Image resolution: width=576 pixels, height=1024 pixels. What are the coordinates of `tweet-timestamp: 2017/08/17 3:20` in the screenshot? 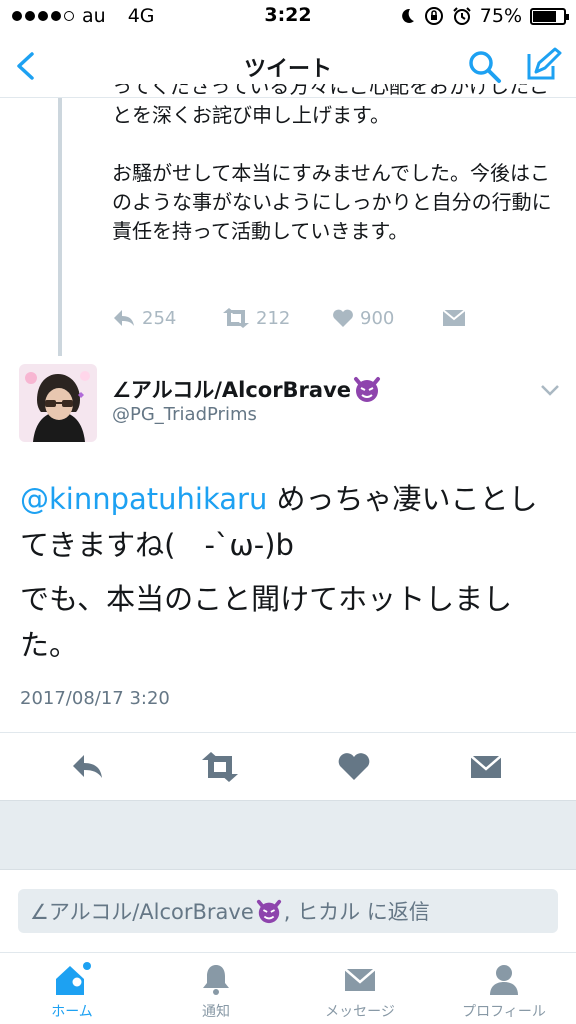 It's located at (95, 698).